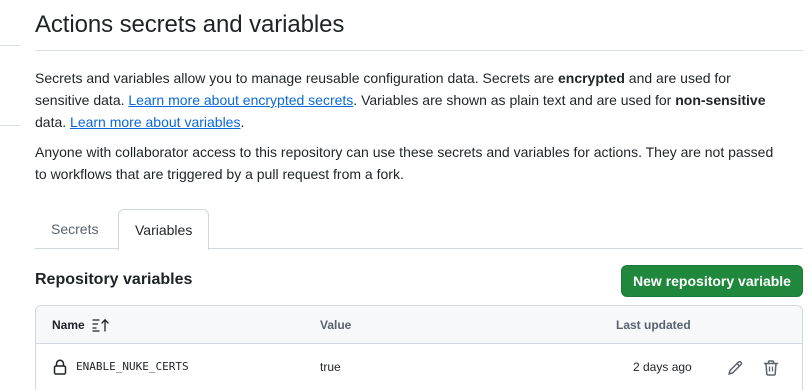 The width and height of the screenshot is (812, 390). What do you see at coordinates (164, 229) in the screenshot?
I see `tab-variables: Variables` at bounding box center [164, 229].